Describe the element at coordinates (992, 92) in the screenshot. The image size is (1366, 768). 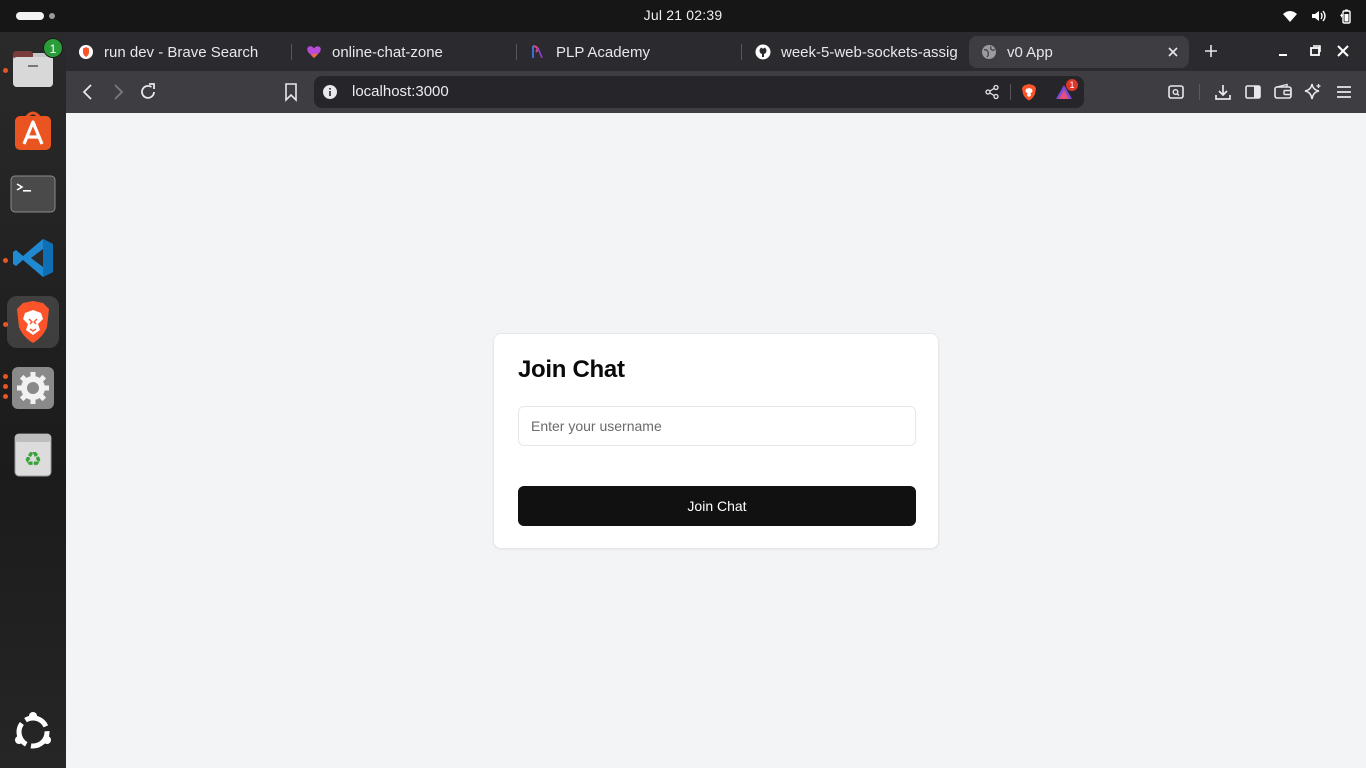
I see `share-icon` at that location.